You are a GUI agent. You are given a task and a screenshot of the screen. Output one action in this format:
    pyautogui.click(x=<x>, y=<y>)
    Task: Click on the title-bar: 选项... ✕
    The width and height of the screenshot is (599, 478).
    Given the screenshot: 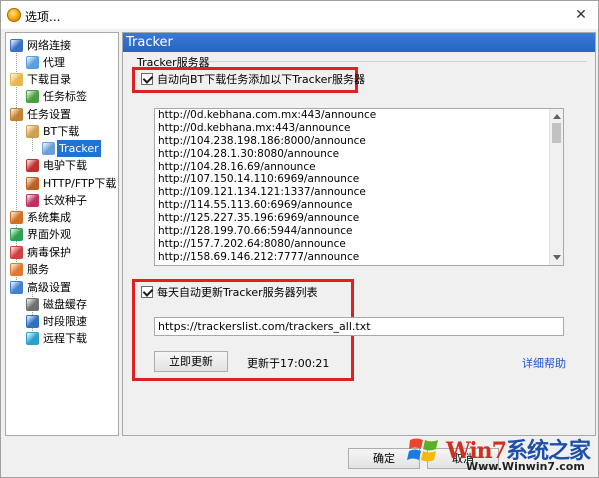 What is the action you would take?
    pyautogui.click(x=299, y=15)
    